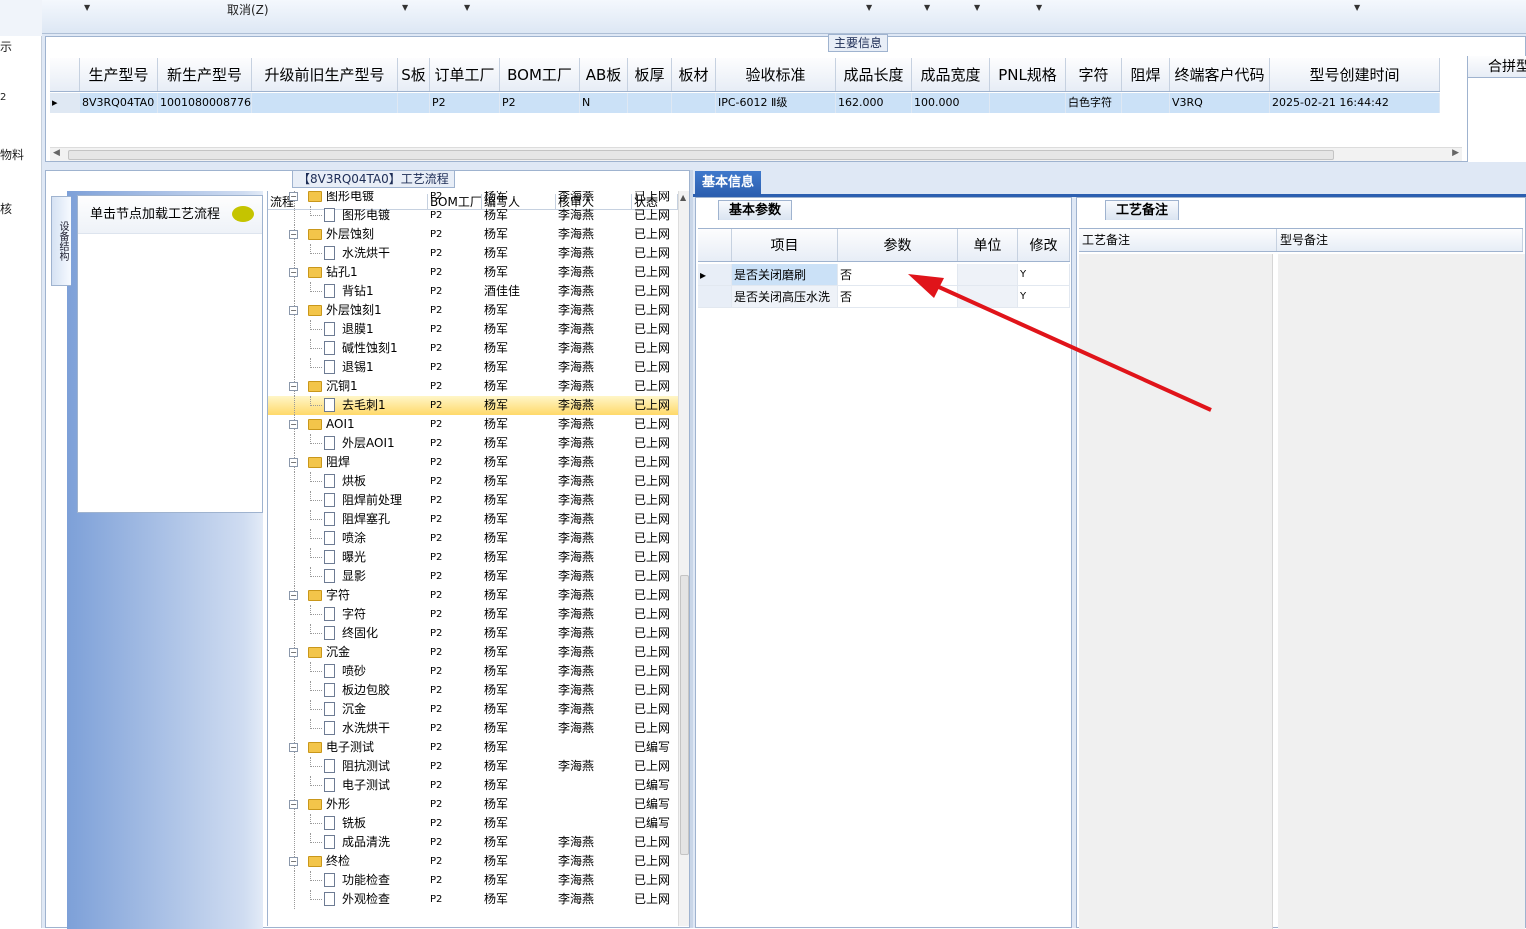 The width and height of the screenshot is (1526, 929). What do you see at coordinates (701, 155) in the screenshot?
I see `scrollbar-thumb` at bounding box center [701, 155].